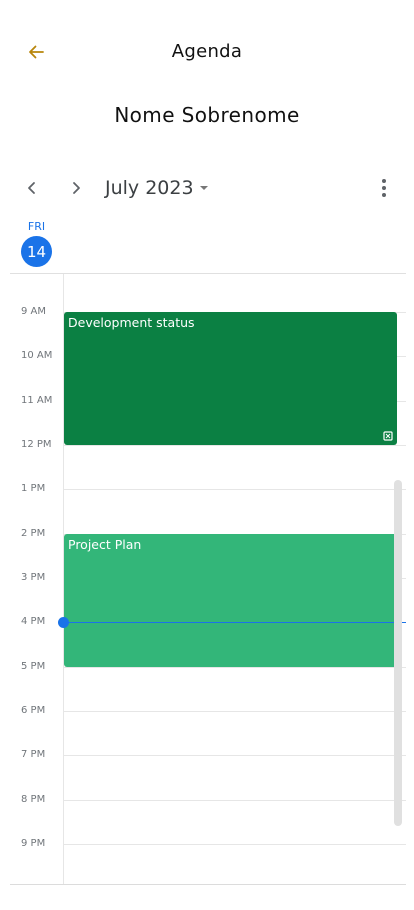 This screenshot has width=414, height=910. I want to click on hour-label: 10 AM, so click(37, 356).